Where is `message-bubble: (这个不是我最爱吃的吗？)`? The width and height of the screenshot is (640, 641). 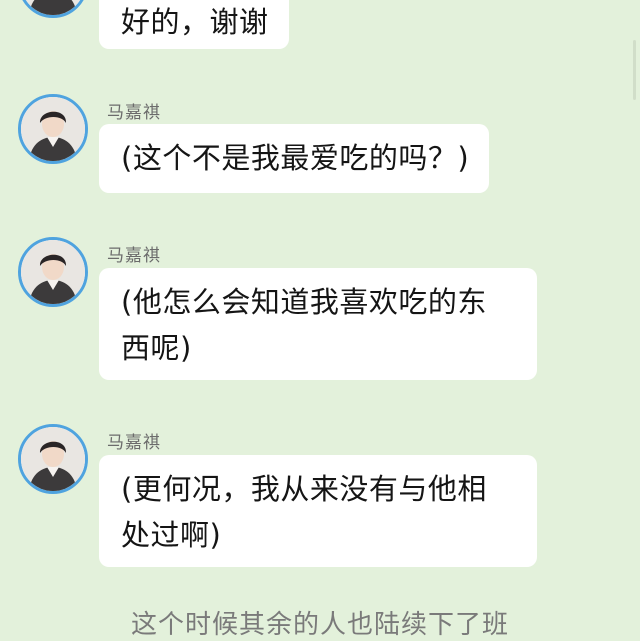
message-bubble: (这个不是我最爱吃的吗？) is located at coordinates (294, 158).